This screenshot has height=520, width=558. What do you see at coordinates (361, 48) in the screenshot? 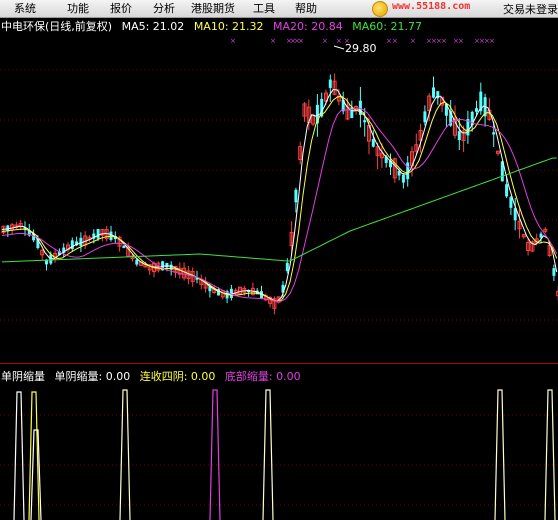
I see `peak-price-label: 29.80` at bounding box center [361, 48].